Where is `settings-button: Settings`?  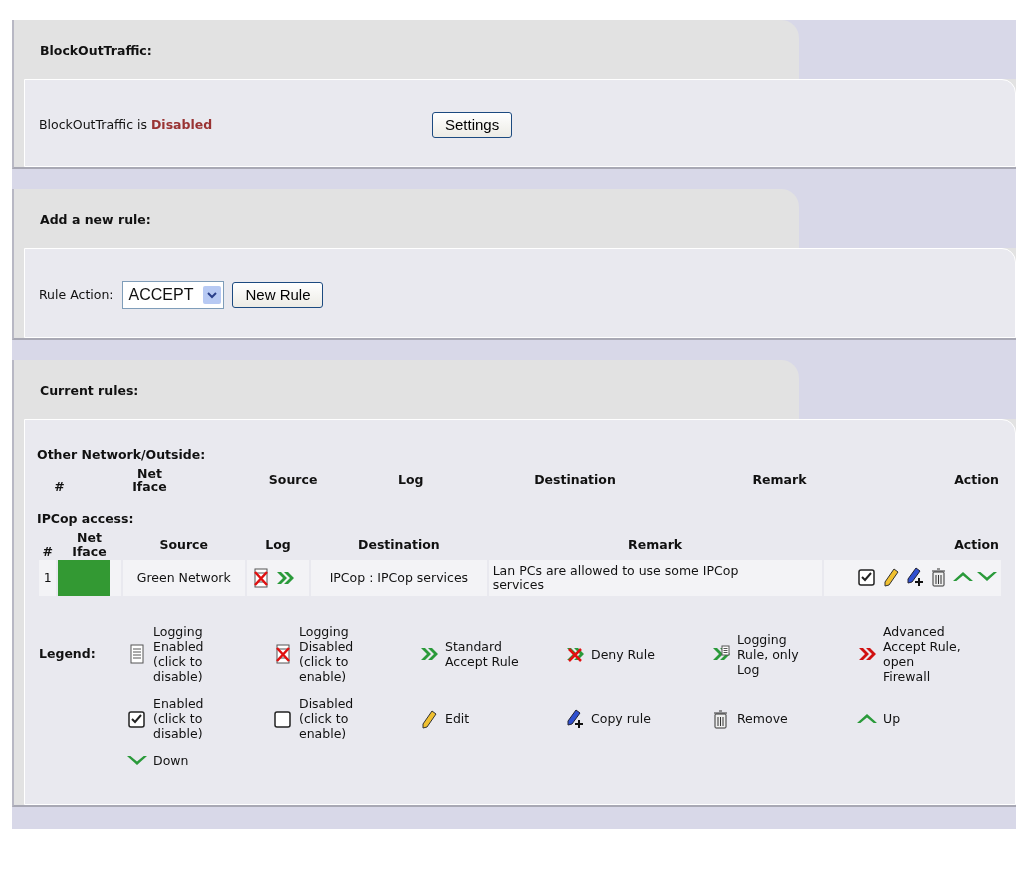 settings-button: Settings is located at coordinates (472, 125).